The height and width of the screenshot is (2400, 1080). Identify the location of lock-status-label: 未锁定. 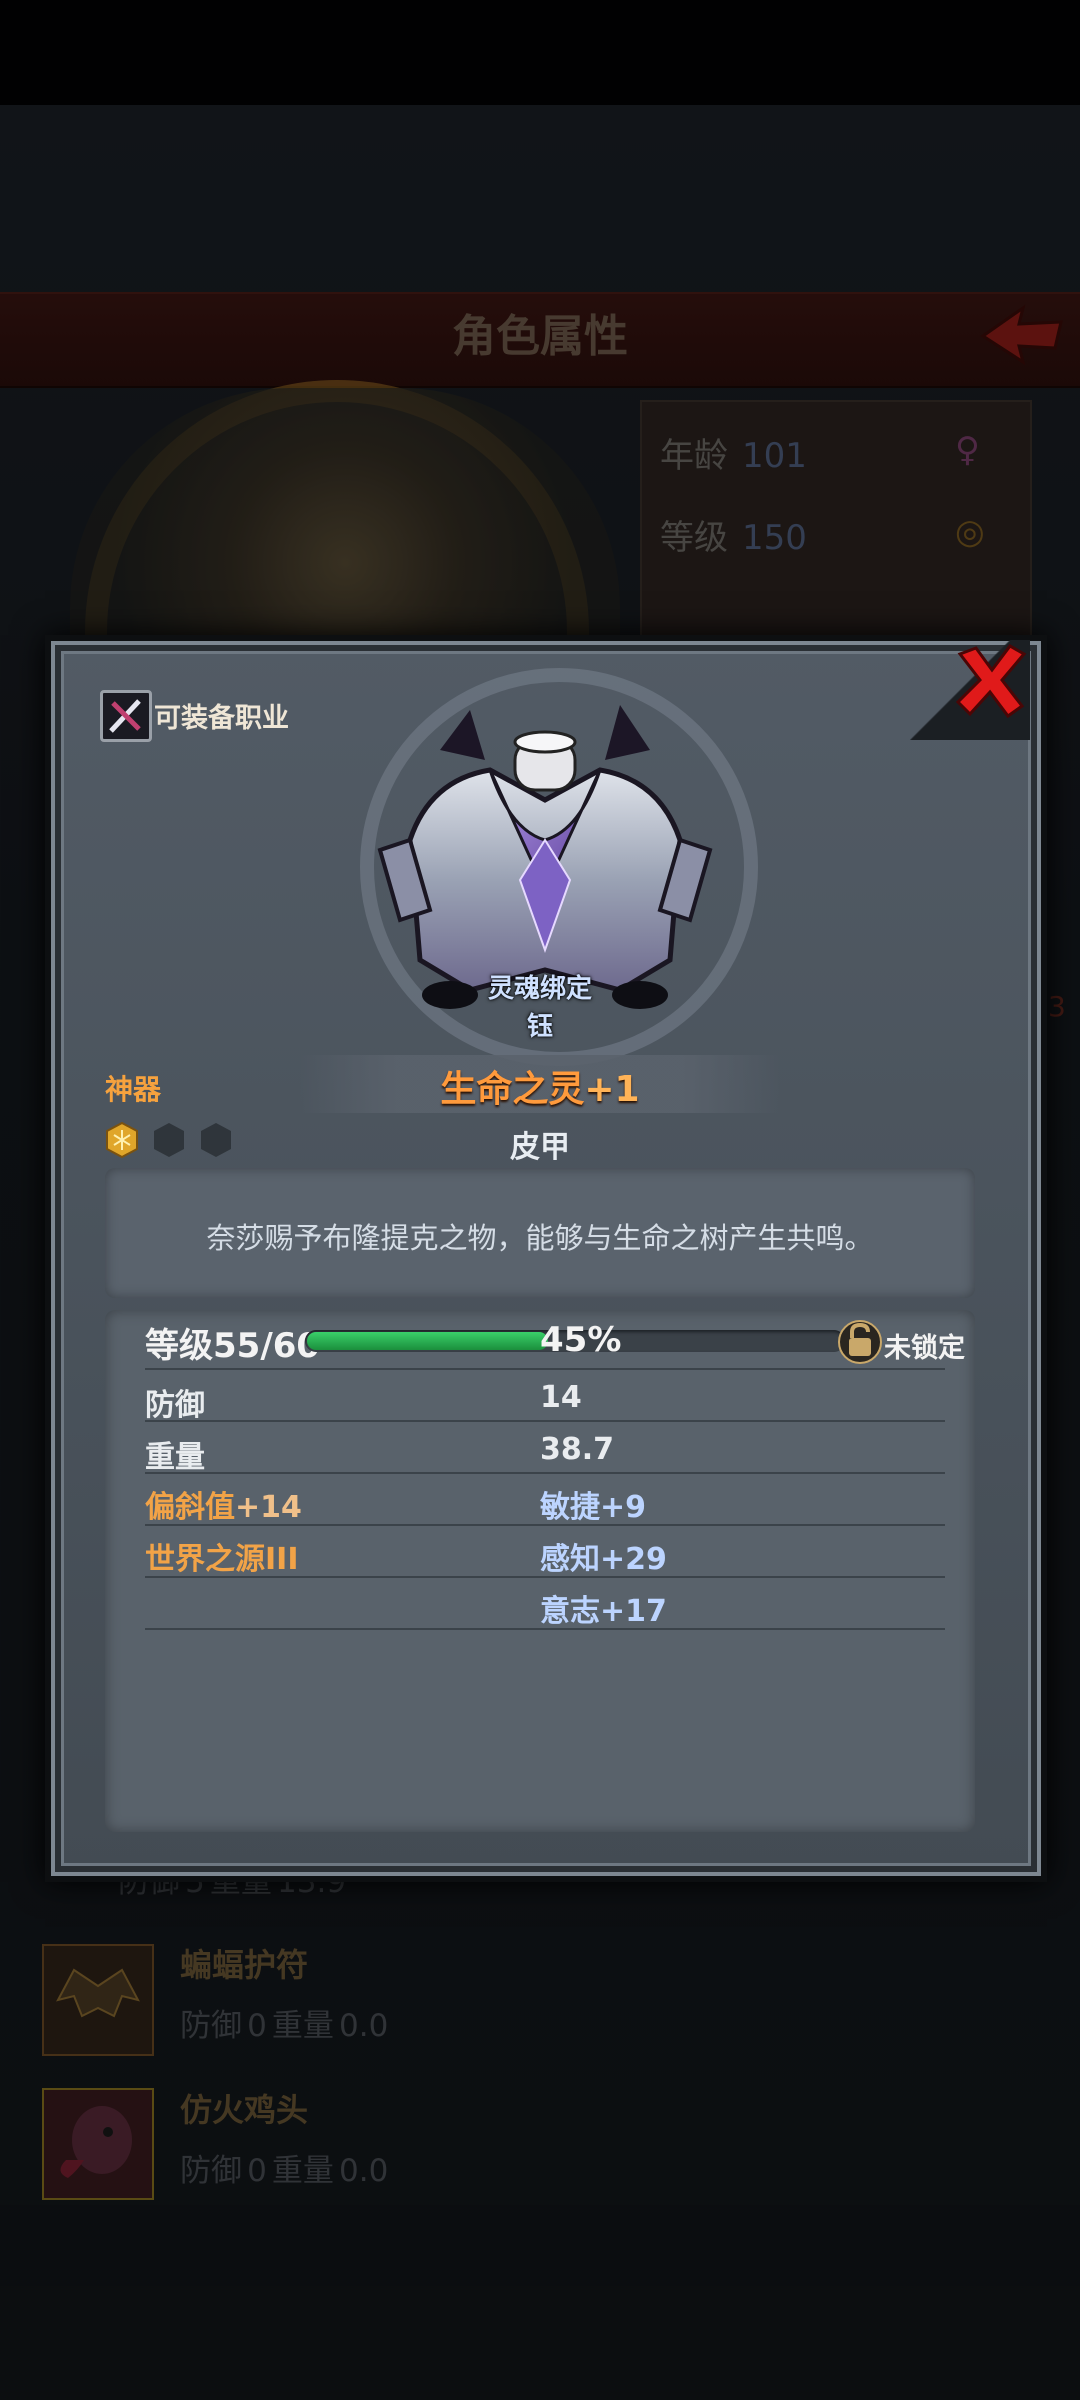
(924, 1345).